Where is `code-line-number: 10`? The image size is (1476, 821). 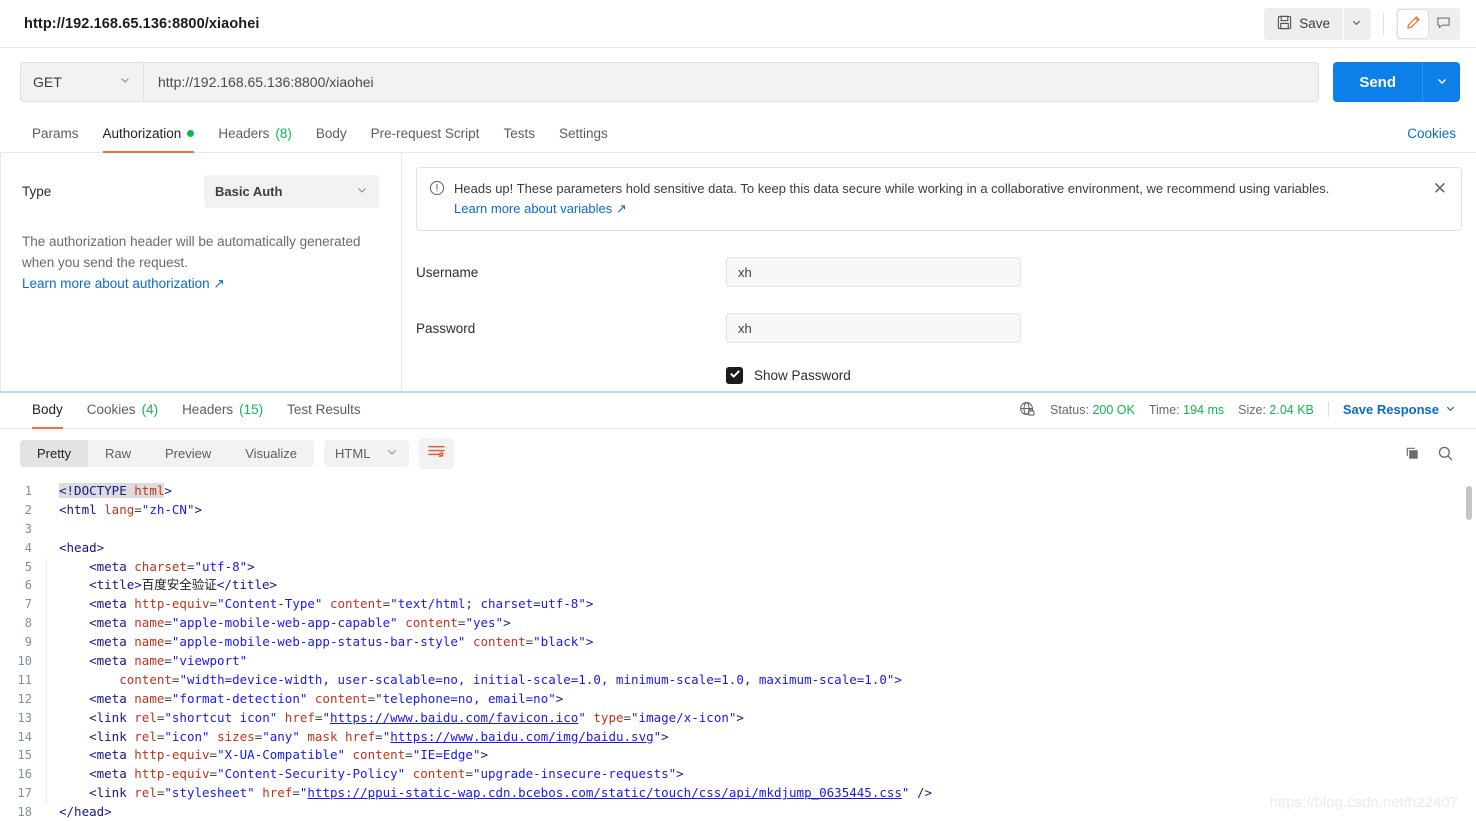 code-line-number: 10 is located at coordinates (24, 661).